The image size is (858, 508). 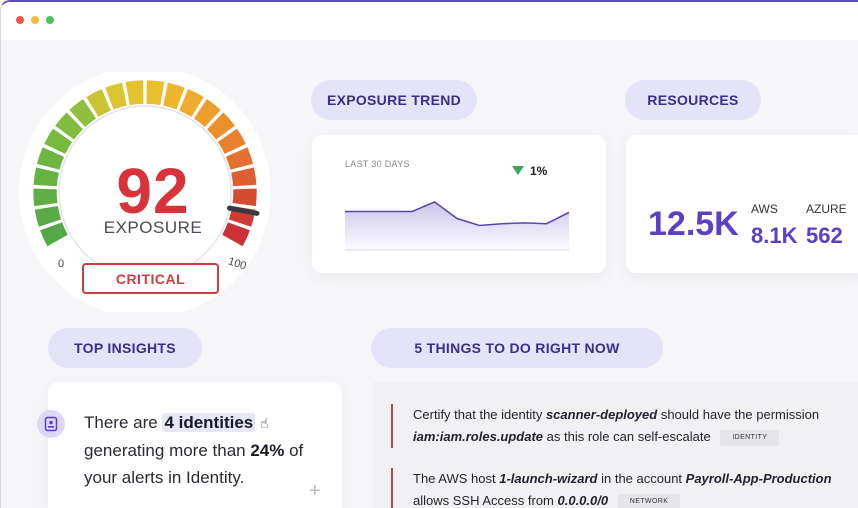 I want to click on exposure-score: 92, so click(x=153, y=191).